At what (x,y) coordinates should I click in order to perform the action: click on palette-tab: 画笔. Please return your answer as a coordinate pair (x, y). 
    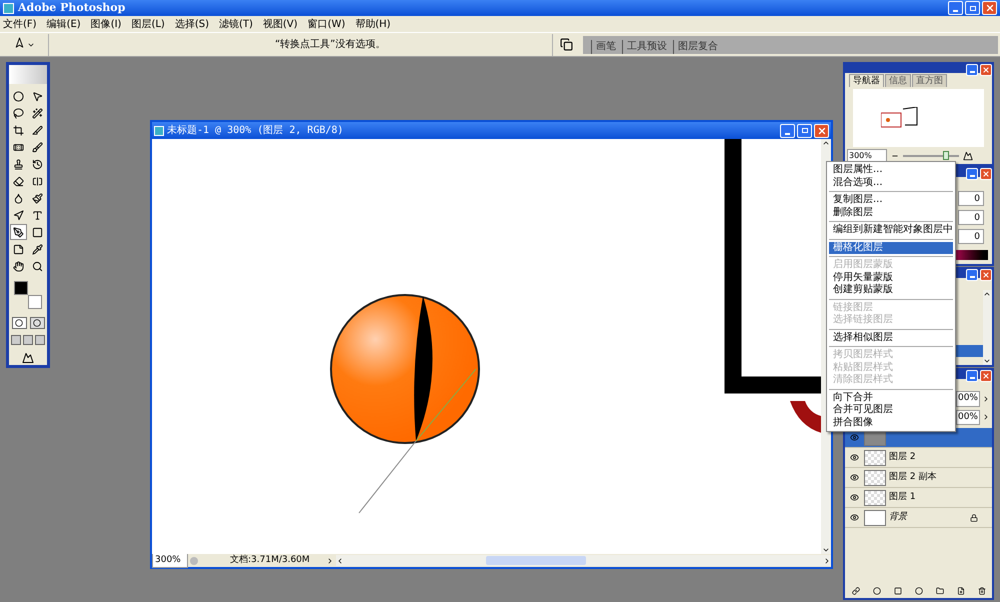
    Looking at the image, I should click on (605, 47).